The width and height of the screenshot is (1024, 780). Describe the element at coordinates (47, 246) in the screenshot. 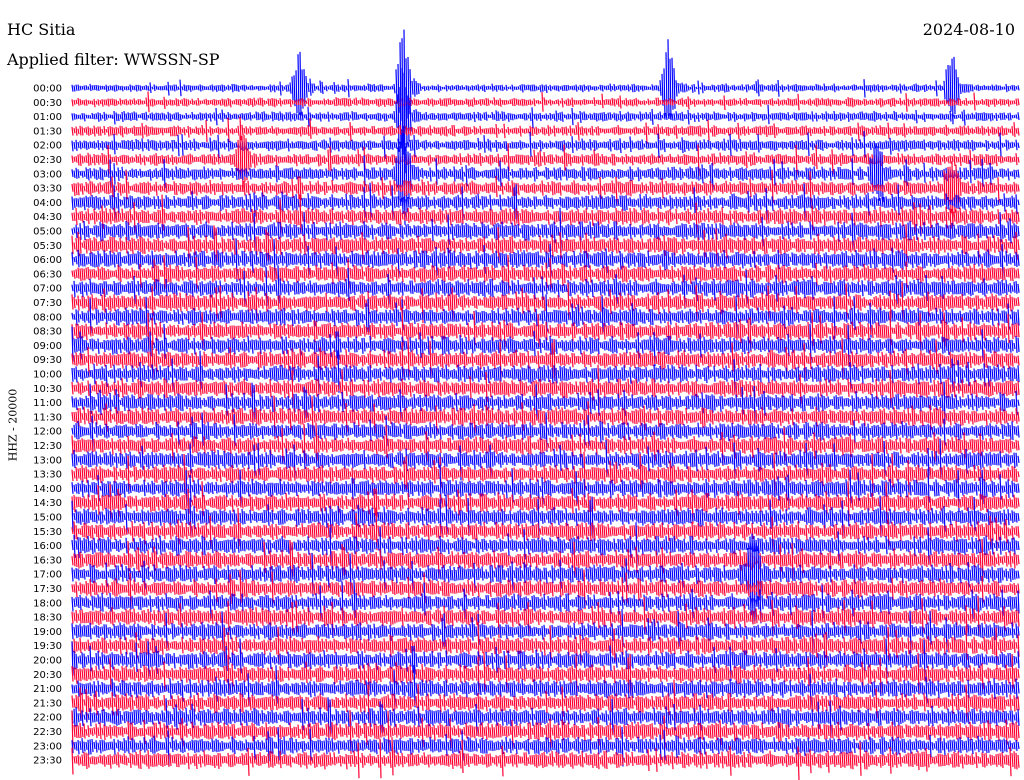

I see `time-tick-0530: 05:30` at that location.